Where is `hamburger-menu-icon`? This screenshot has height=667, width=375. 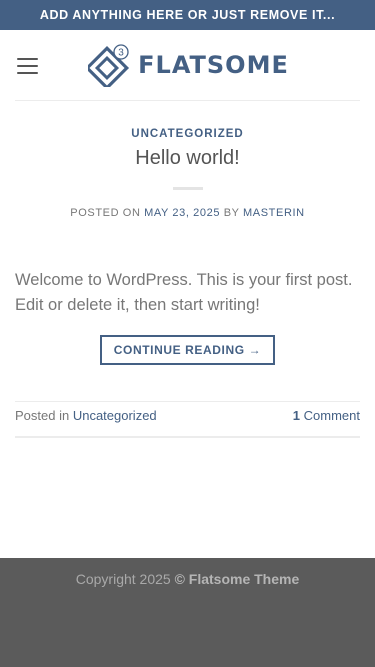
hamburger-menu-icon is located at coordinates (27, 66).